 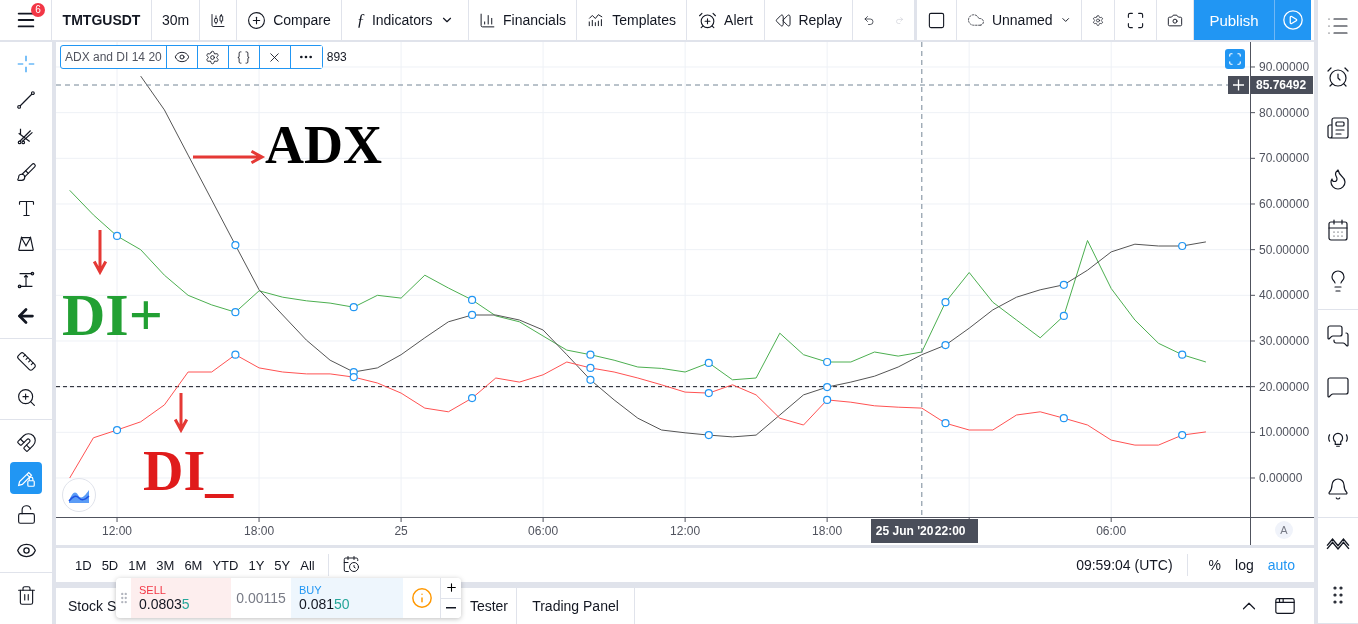 What do you see at coordinates (347, 598) in the screenshot?
I see `buy-button: BUY 0.08150` at bounding box center [347, 598].